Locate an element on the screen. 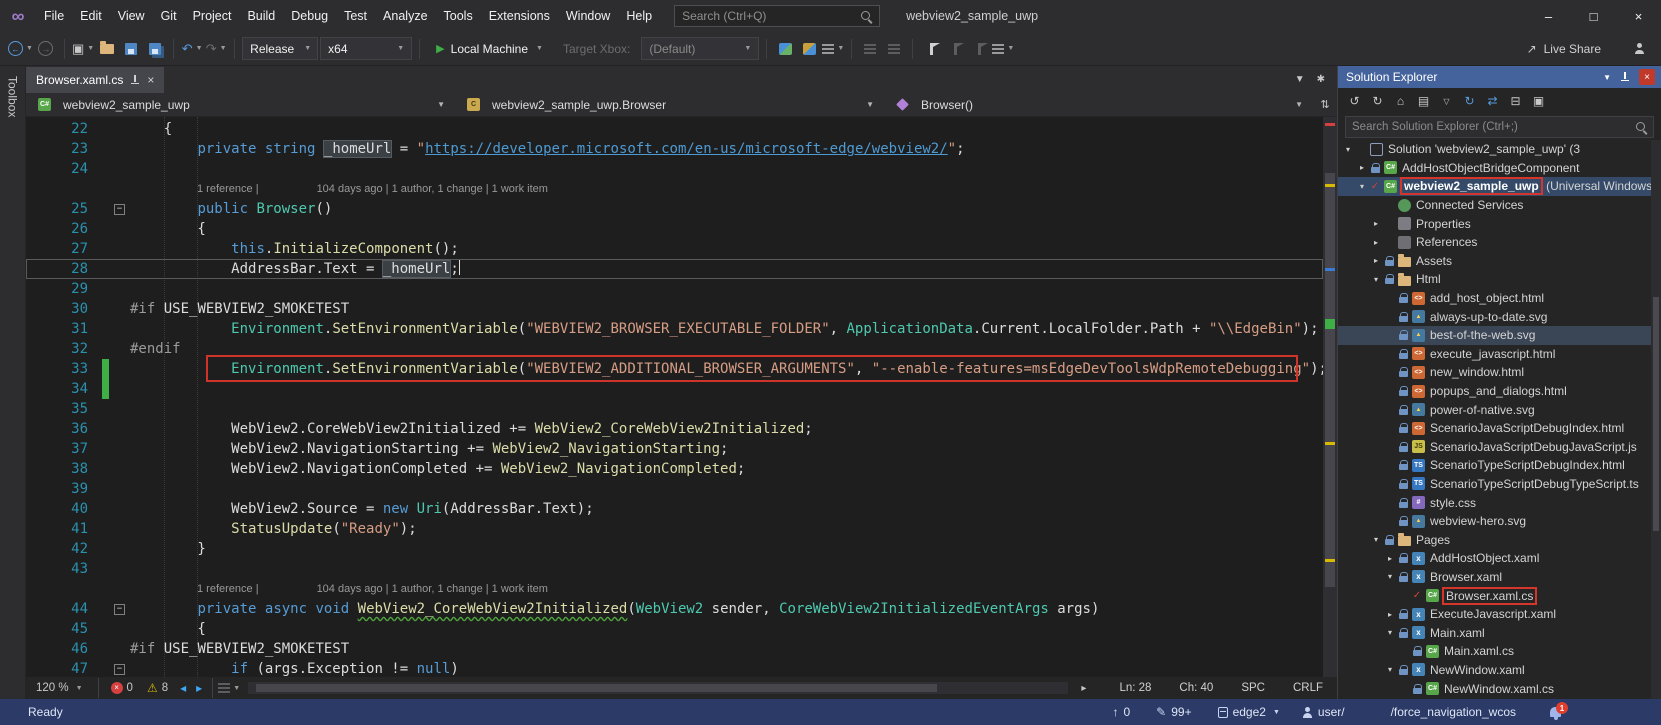 Image resolution: width=1661 pixels, height=725 pixels. menu-debug: Debug is located at coordinates (309, 16).